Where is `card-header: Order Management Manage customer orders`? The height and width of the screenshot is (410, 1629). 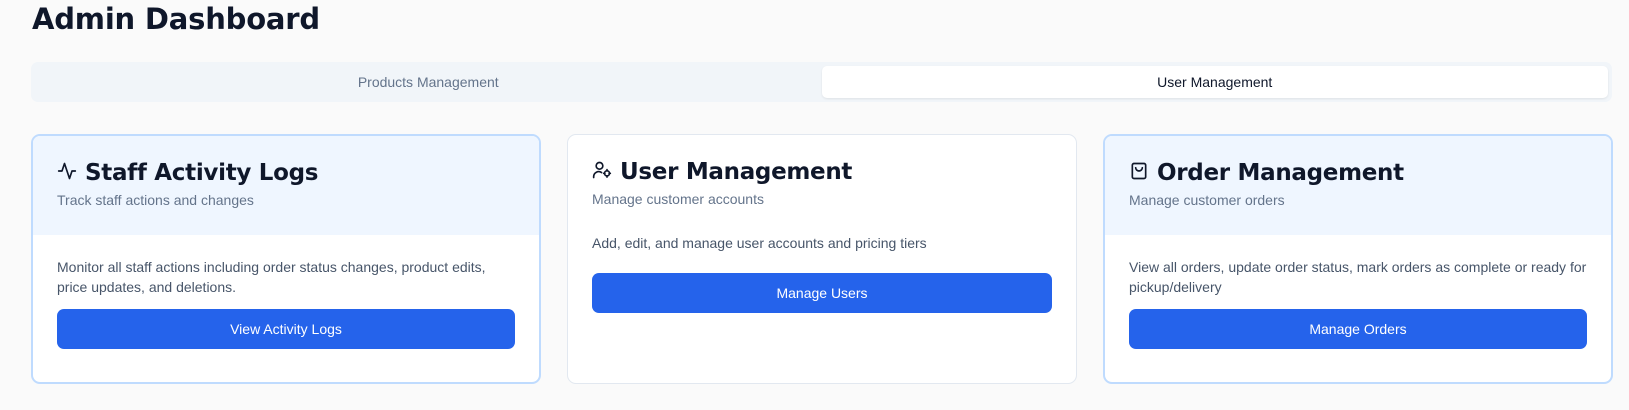
card-header: Order Management Manage customer orders is located at coordinates (1358, 185).